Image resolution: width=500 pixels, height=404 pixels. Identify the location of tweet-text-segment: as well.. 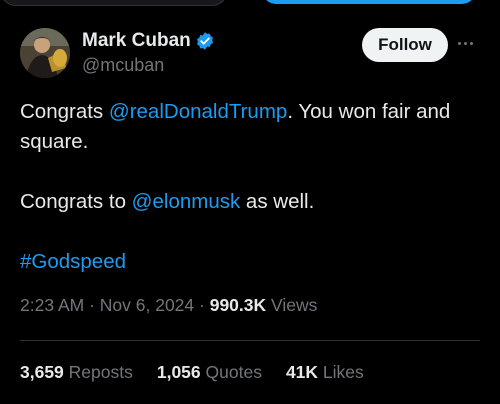
(277, 201).